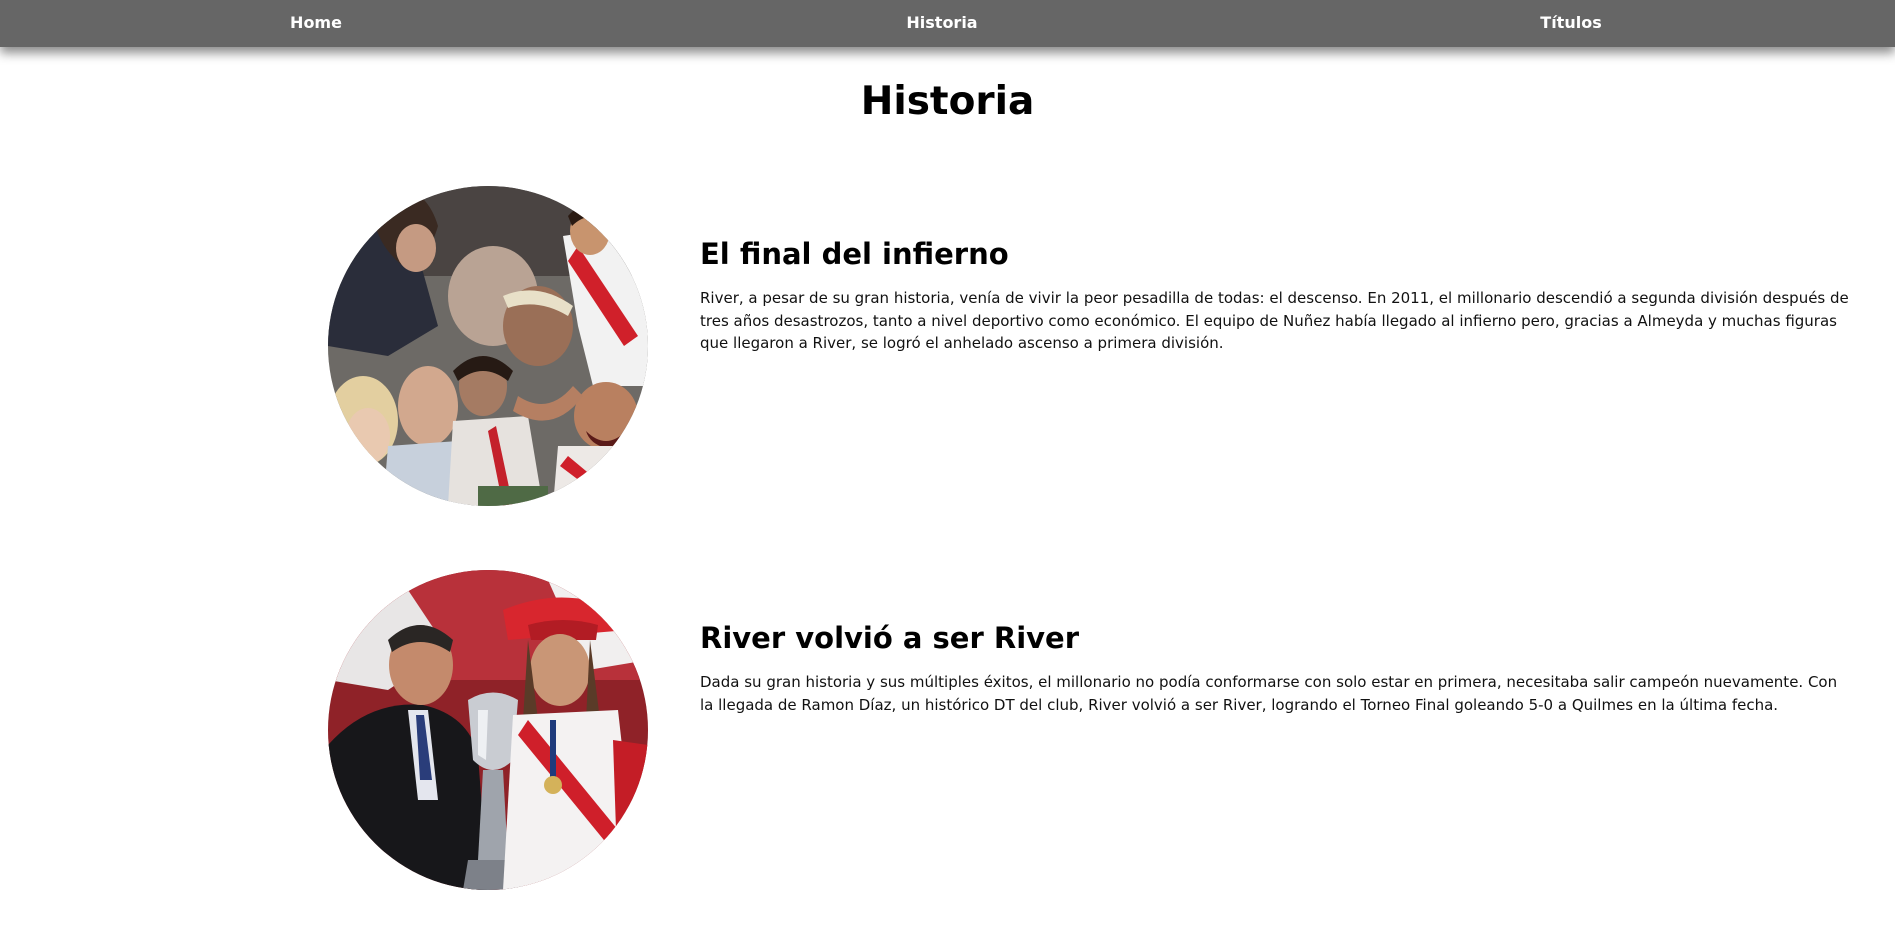  What do you see at coordinates (488, 346) in the screenshot?
I see `descenso-collage-image` at bounding box center [488, 346].